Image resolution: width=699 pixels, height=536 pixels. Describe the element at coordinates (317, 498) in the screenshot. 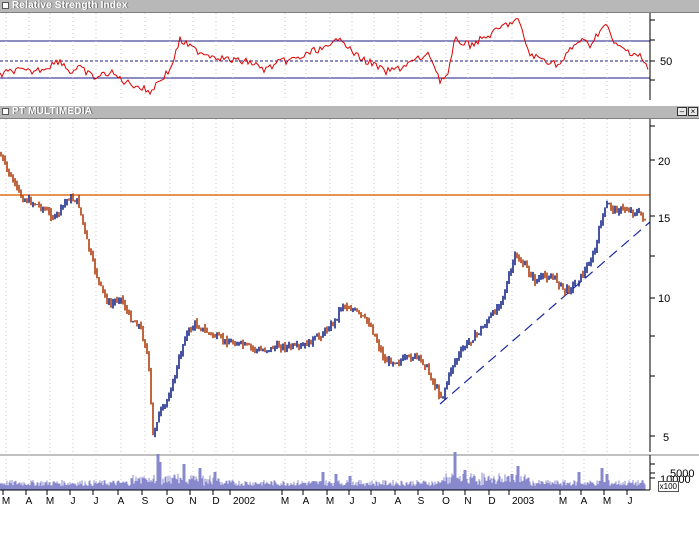

I see `x-axis-labels: M A M J J A S O N D 2002 M A M J J A S O N D 2003 M A M J` at that location.